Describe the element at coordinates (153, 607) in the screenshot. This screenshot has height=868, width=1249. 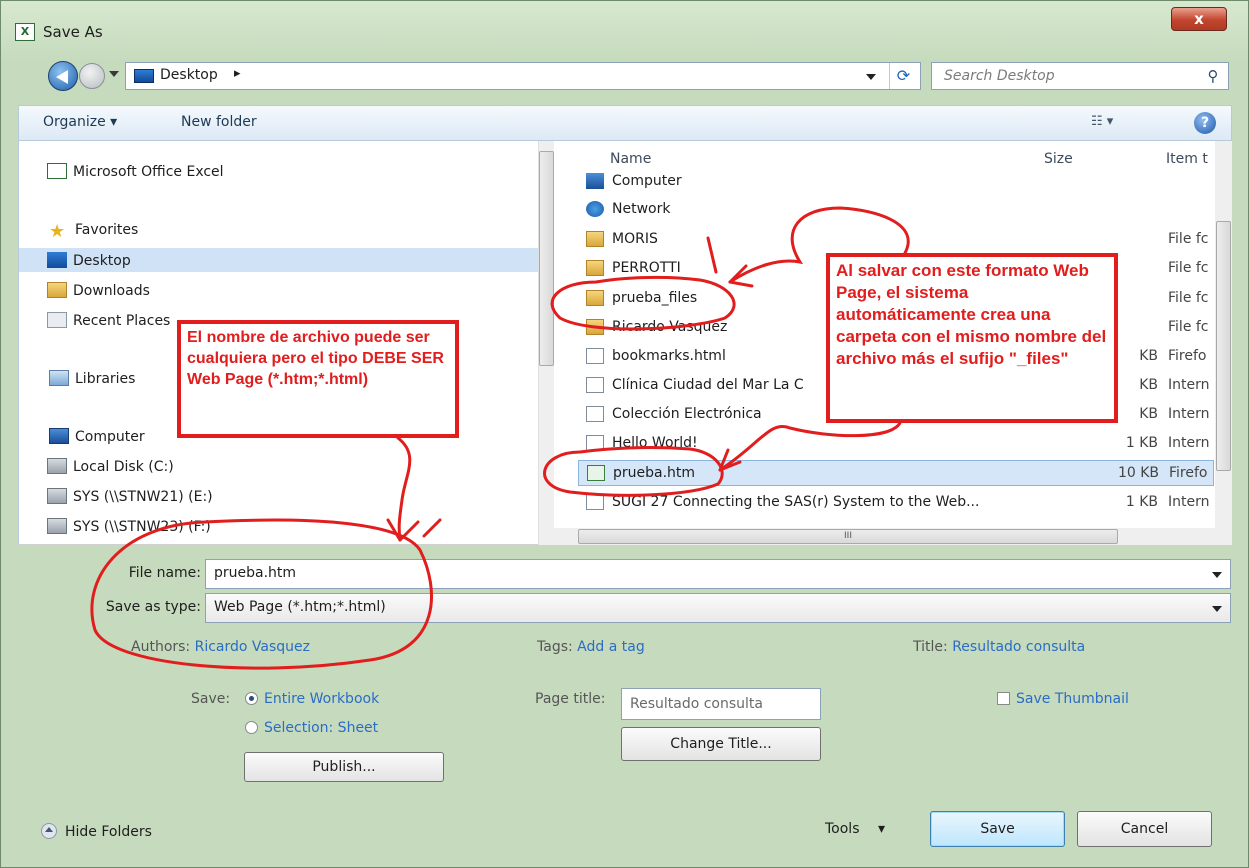
I see `save-type-label: Save as type:` at that location.